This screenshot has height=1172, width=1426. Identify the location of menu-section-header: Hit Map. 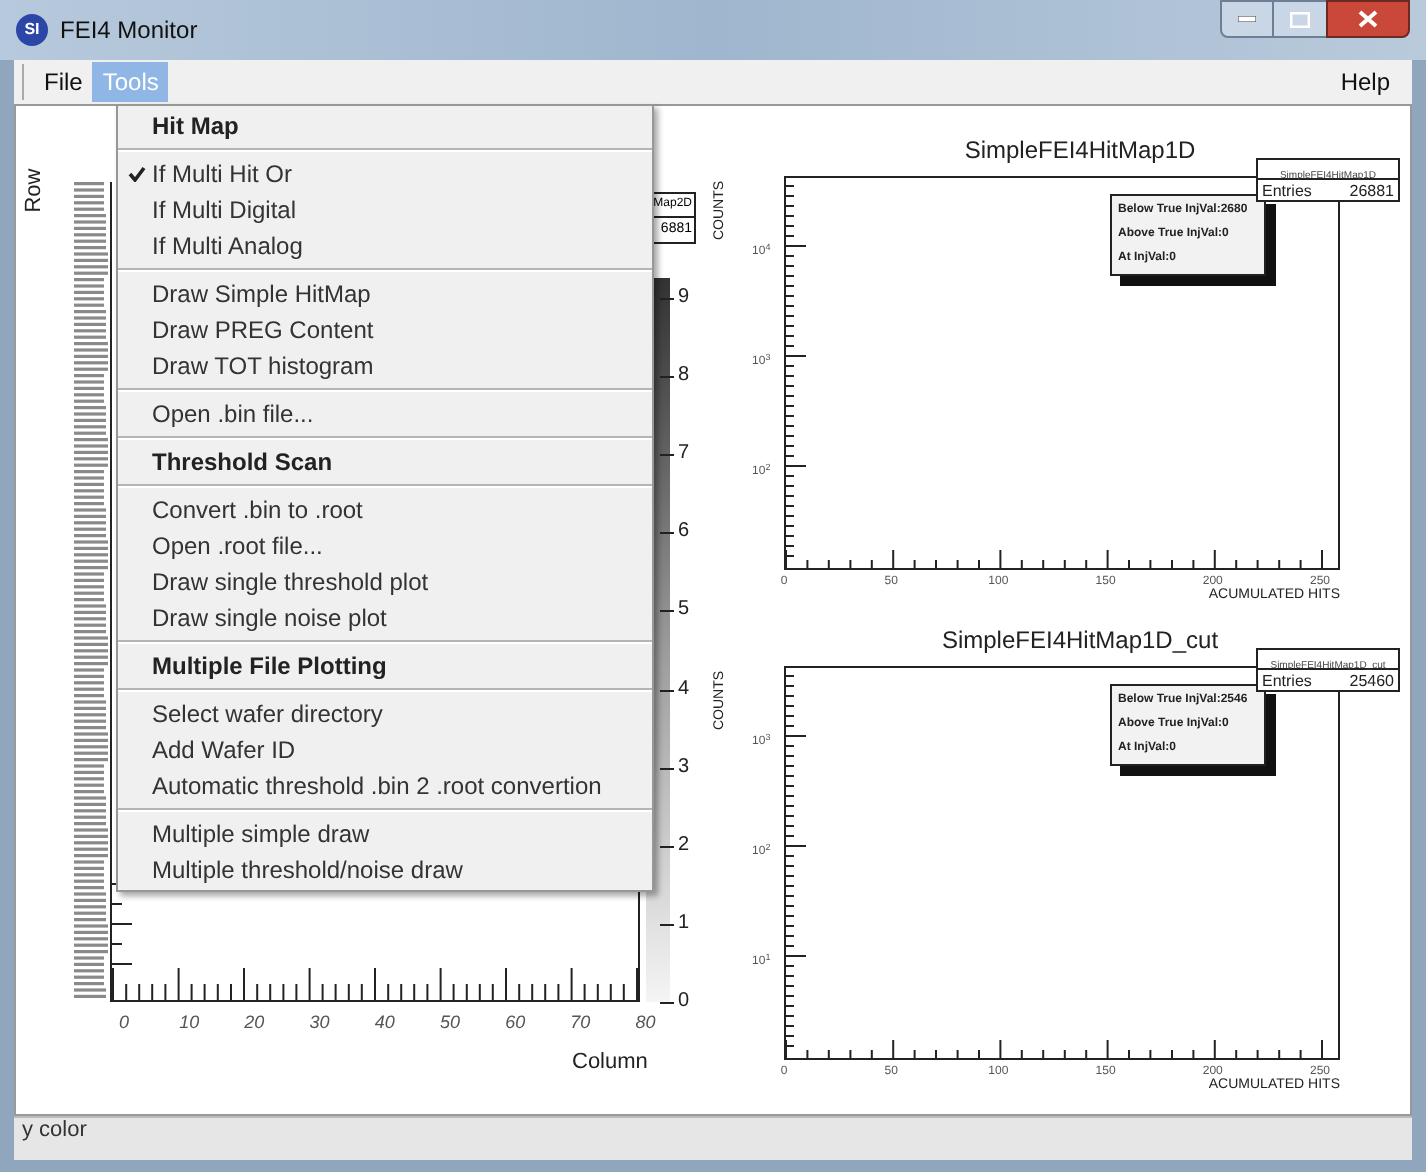
(195, 127).